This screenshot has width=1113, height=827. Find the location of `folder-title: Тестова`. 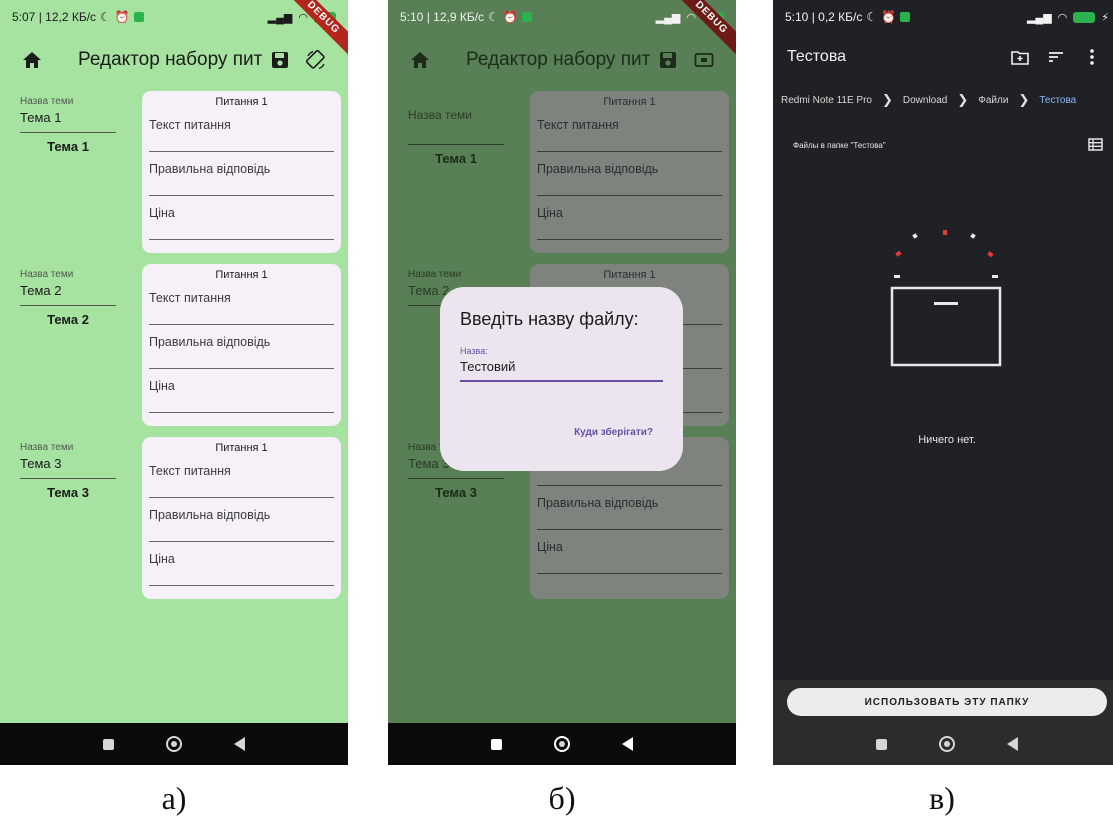

folder-title: Тестова is located at coordinates (817, 56).